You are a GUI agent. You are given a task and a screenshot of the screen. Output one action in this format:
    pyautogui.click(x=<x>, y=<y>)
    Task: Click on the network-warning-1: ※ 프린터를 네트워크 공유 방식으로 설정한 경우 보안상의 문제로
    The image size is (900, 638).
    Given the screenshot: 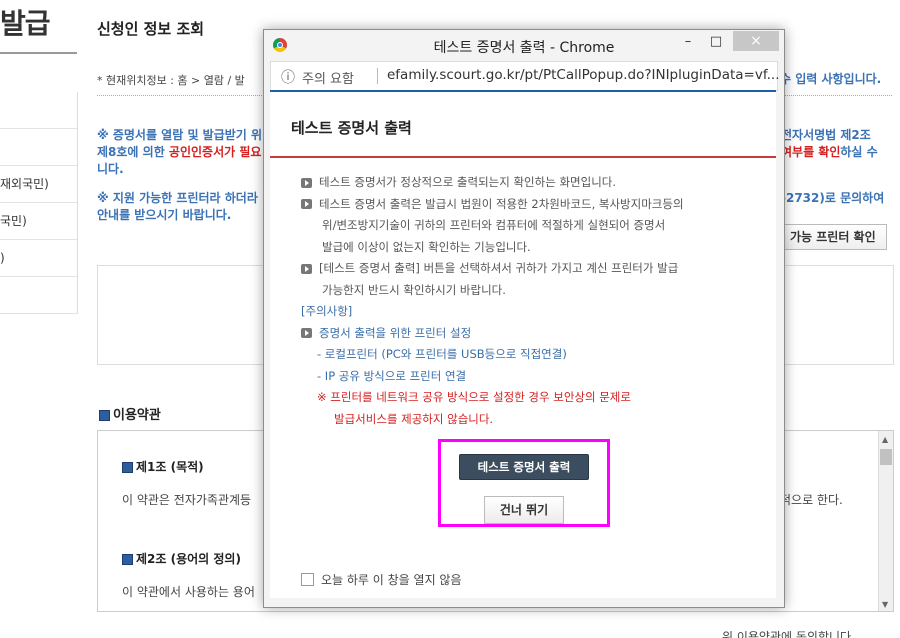 What is the action you would take?
    pyautogui.click(x=474, y=397)
    